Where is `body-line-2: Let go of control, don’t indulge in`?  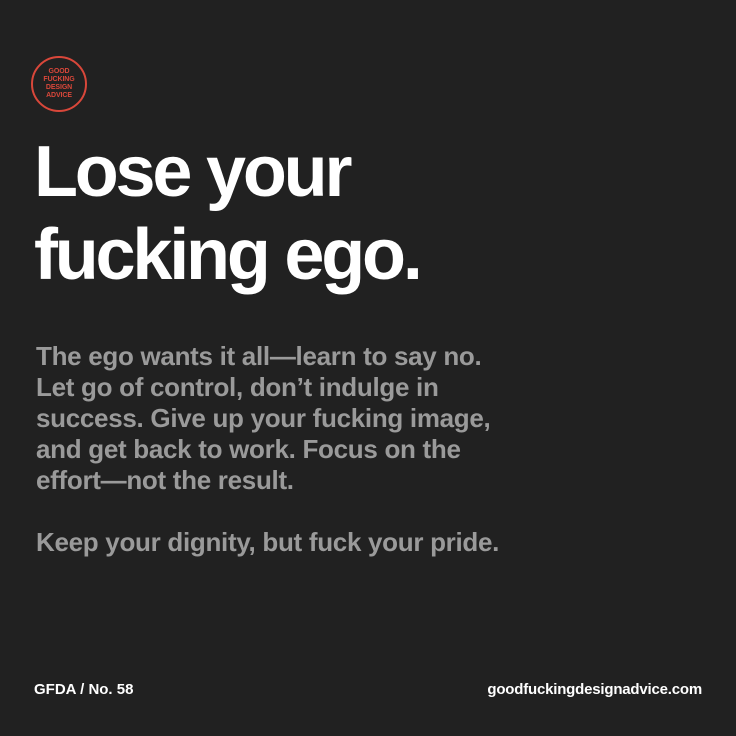 body-line-2: Let go of control, don’t indulge in is located at coordinates (237, 387).